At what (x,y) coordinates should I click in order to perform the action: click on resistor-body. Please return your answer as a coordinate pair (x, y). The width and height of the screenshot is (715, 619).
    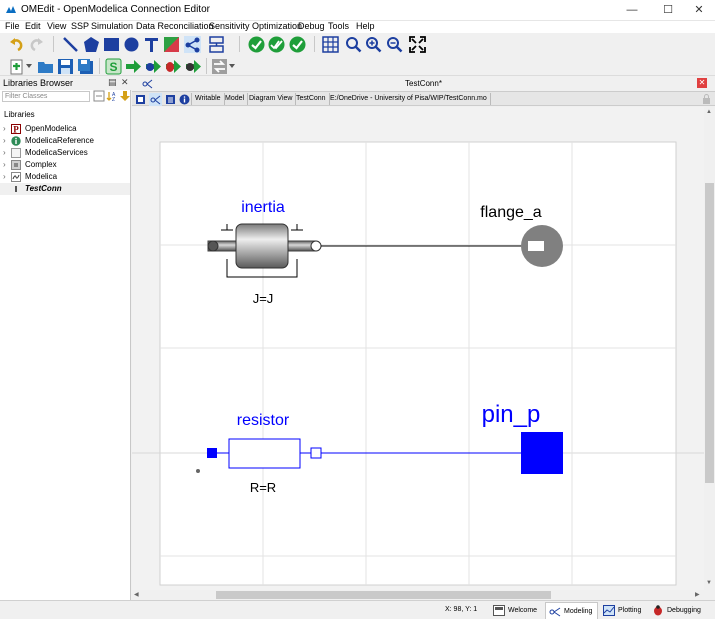
    Looking at the image, I should click on (264, 453).